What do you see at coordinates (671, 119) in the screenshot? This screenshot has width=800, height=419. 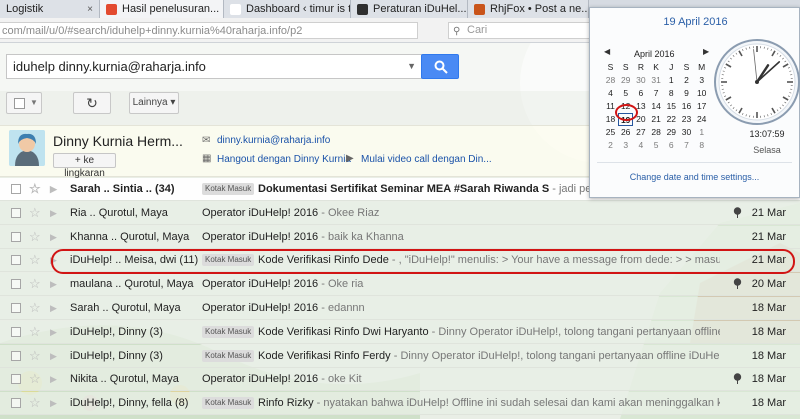 I see `calendar-day: 22` at bounding box center [671, 119].